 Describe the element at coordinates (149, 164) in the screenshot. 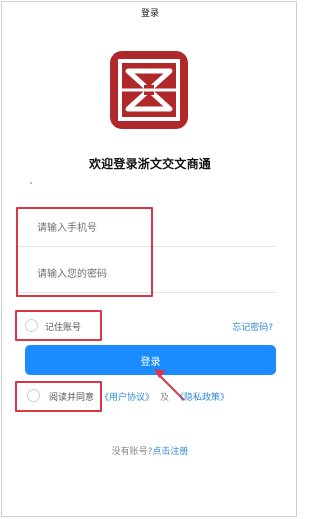

I see `app-title: 欢迎登录浙文交文商通` at that location.